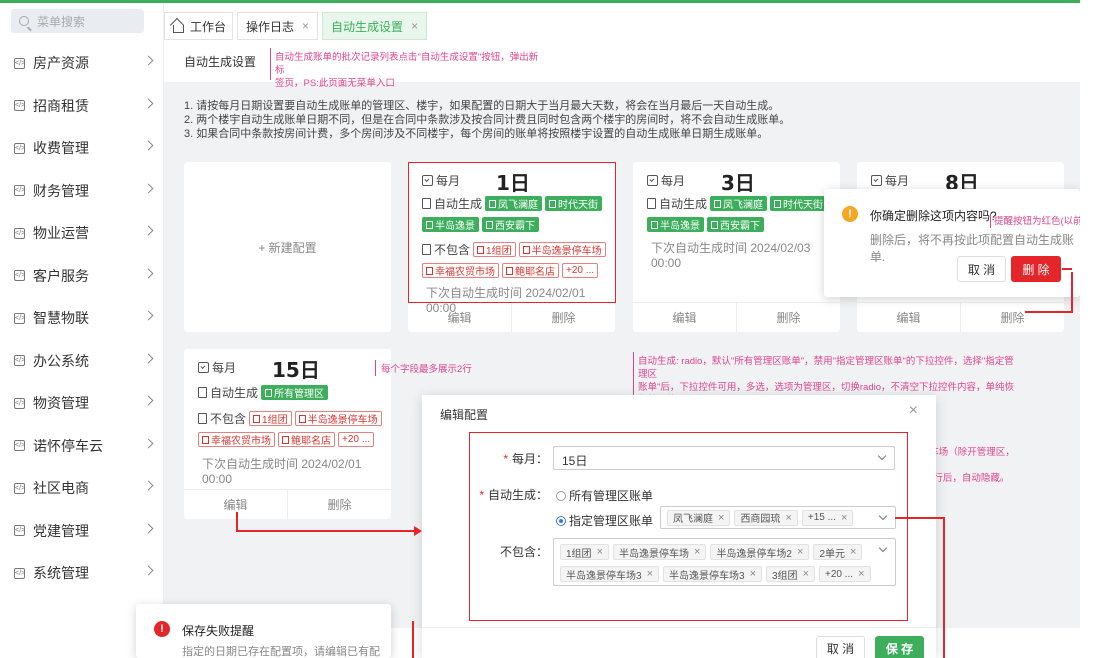  Describe the element at coordinates (981, 269) in the screenshot. I see `popconfirm-cancel-button: 取 消` at that location.